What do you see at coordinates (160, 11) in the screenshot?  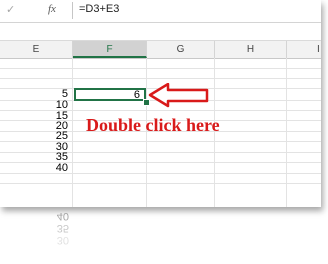 I see `formula-bar: ✓ fx =D3+E3` at bounding box center [160, 11].